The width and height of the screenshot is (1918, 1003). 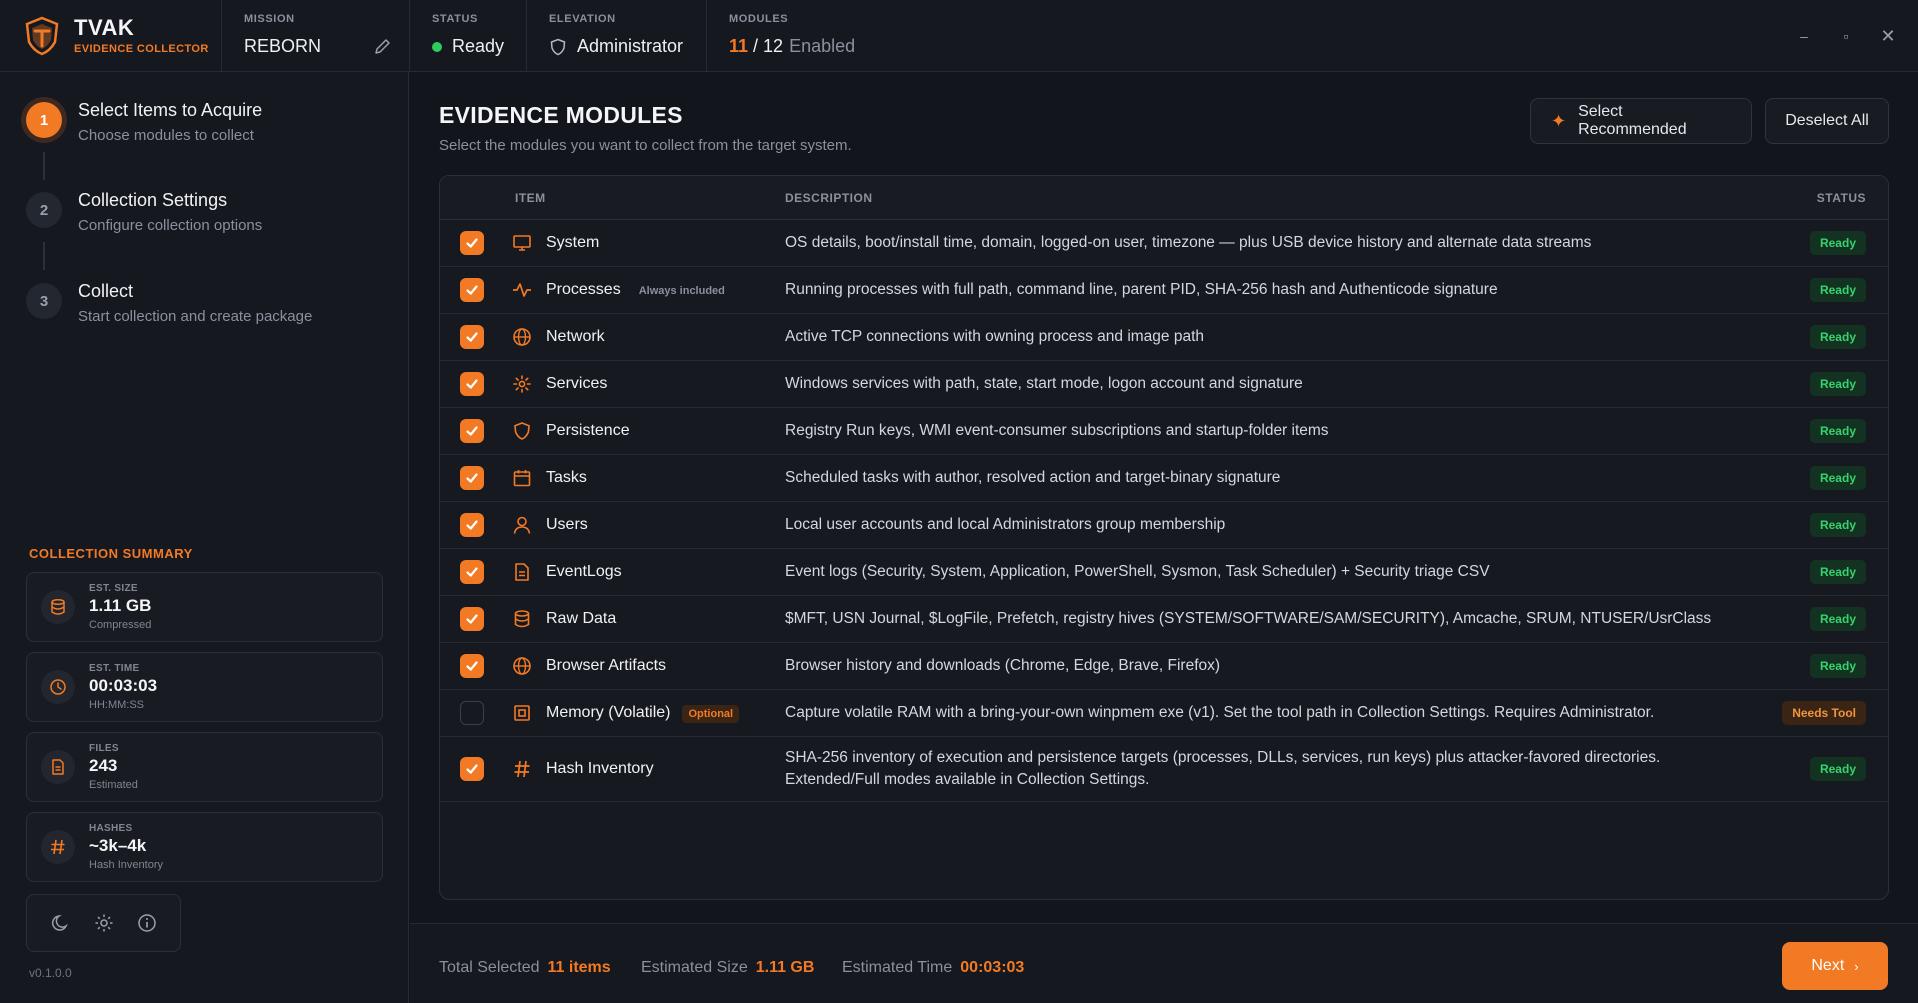 I want to click on module-badge: Always included, so click(x=681, y=291).